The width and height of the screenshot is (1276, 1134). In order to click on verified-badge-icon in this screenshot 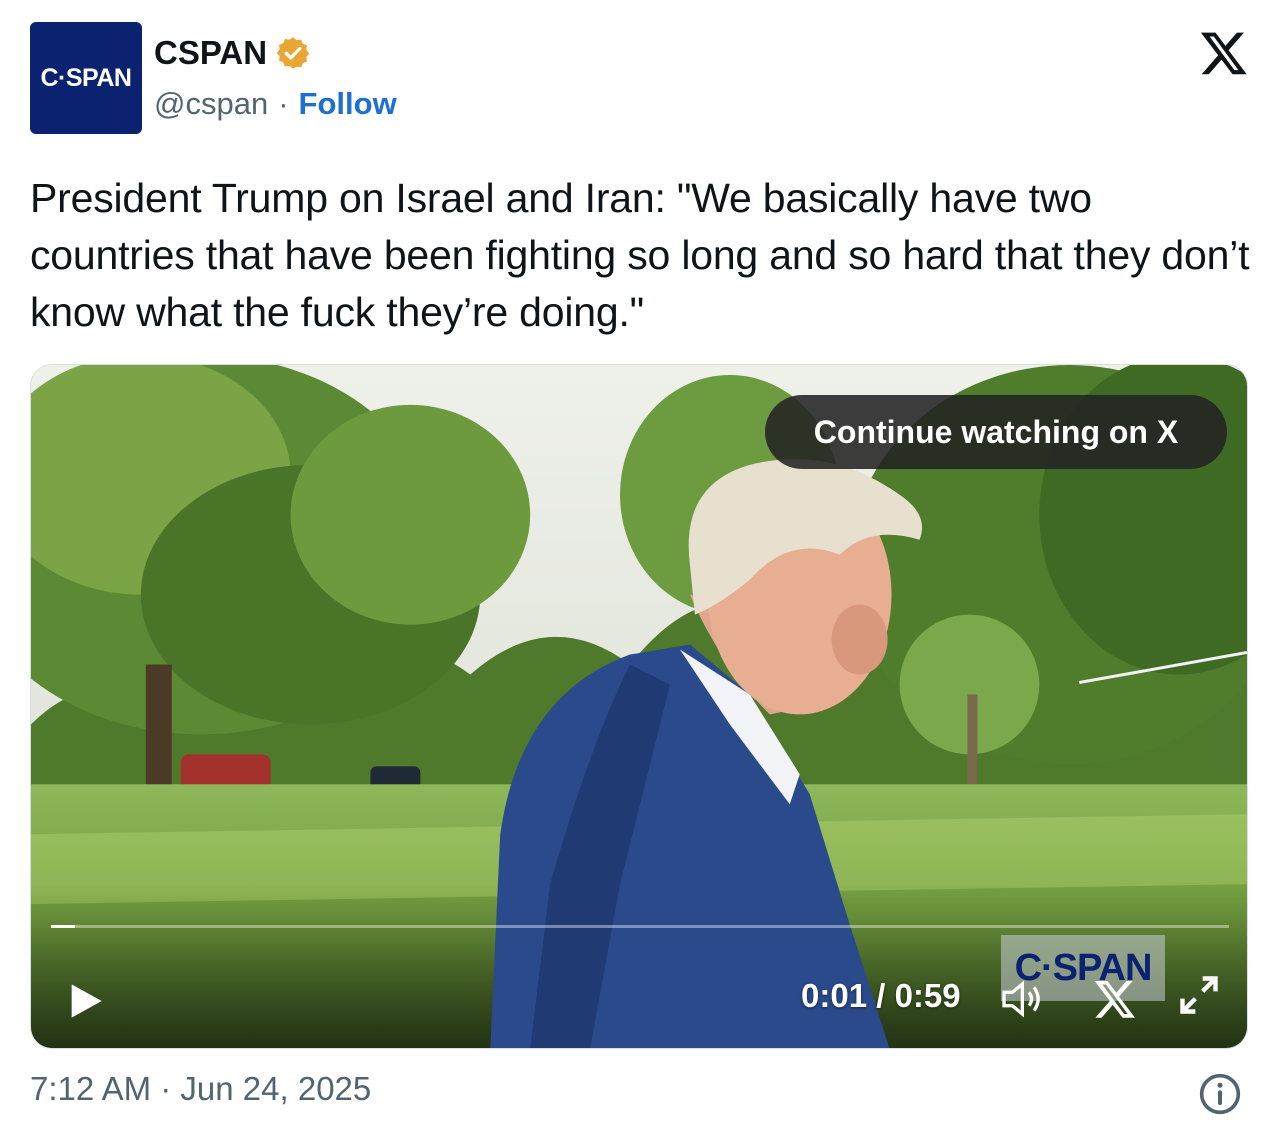, I will do `click(293, 53)`.